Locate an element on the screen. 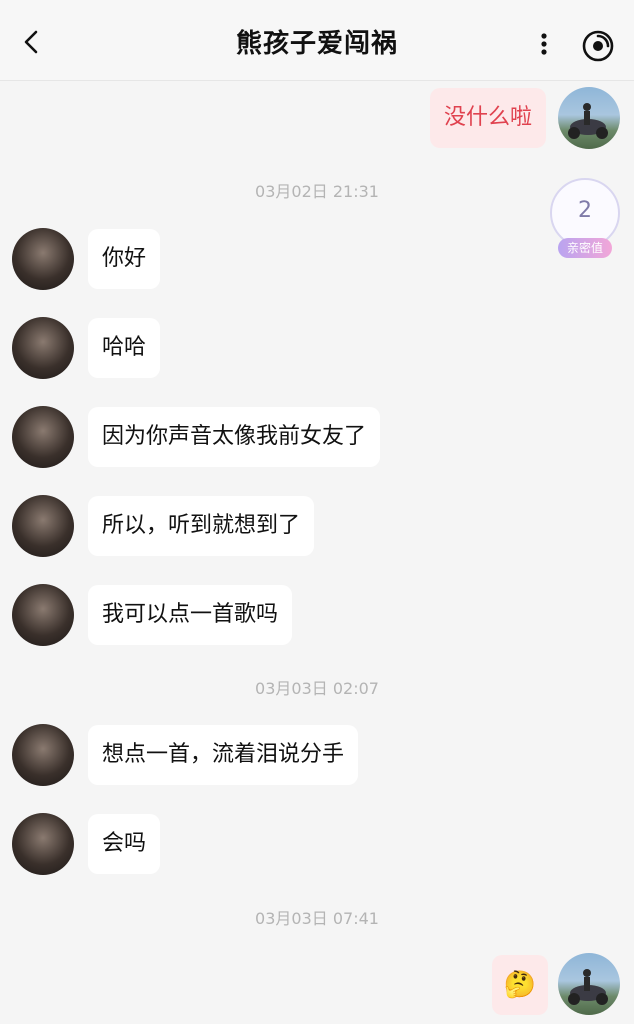 The image size is (634, 1024). profile-target-button is located at coordinates (598, 46).